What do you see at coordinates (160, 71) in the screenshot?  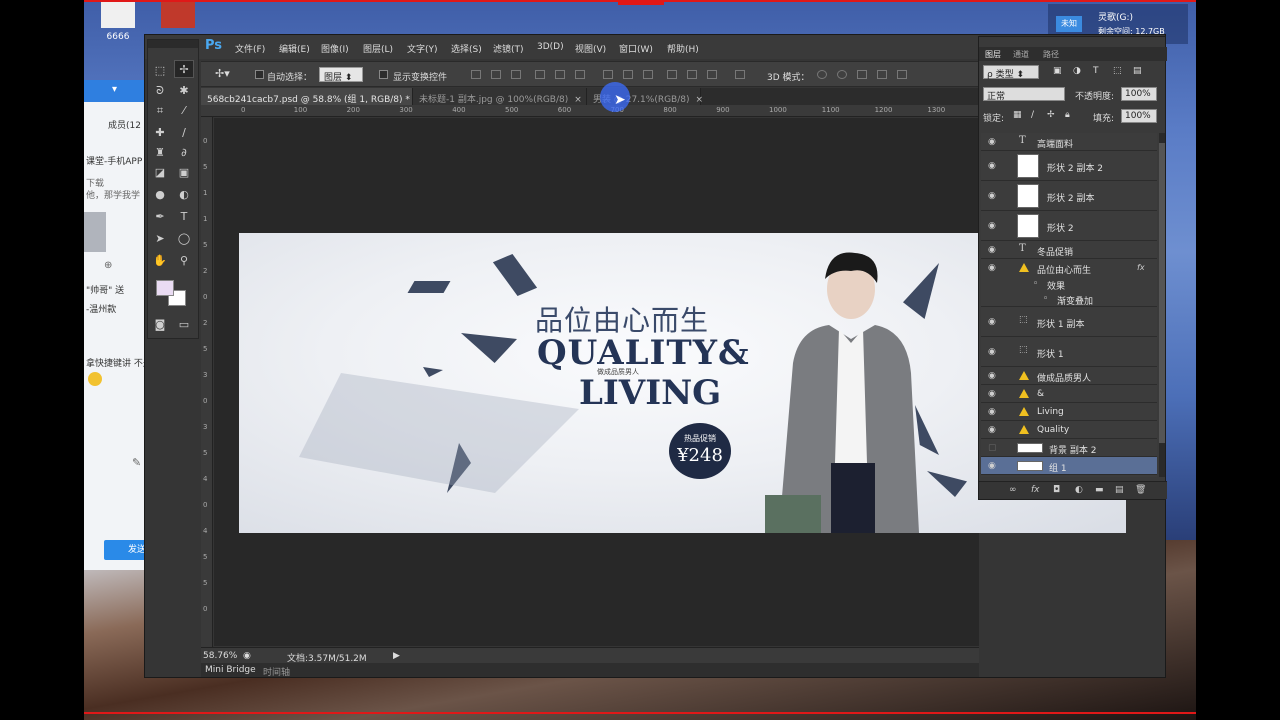 I see `marquee-tool-icon: ⬚` at bounding box center [160, 71].